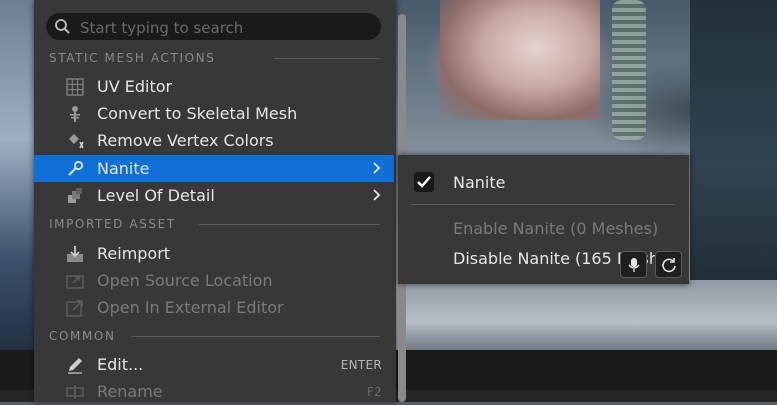 The width and height of the screenshot is (777, 405). I want to click on shortcut-label: F2, so click(374, 392).